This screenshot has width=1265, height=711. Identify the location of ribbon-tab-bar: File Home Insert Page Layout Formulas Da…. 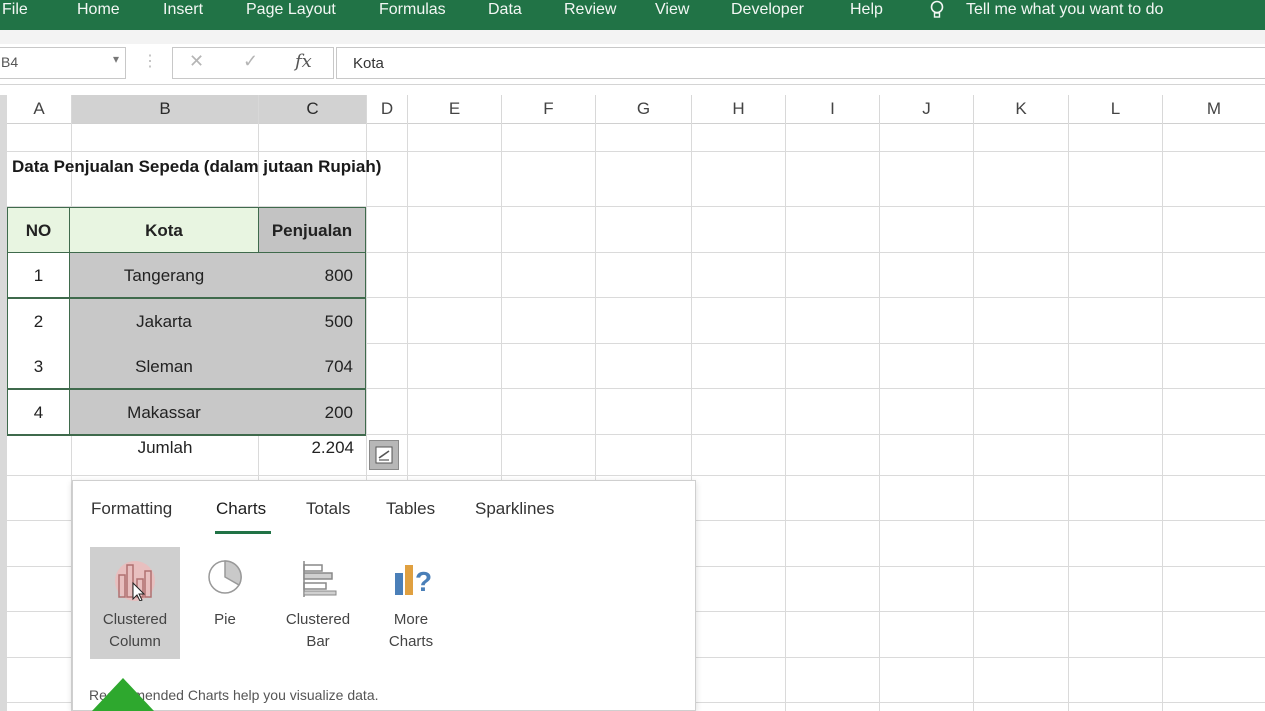
(632, 15).